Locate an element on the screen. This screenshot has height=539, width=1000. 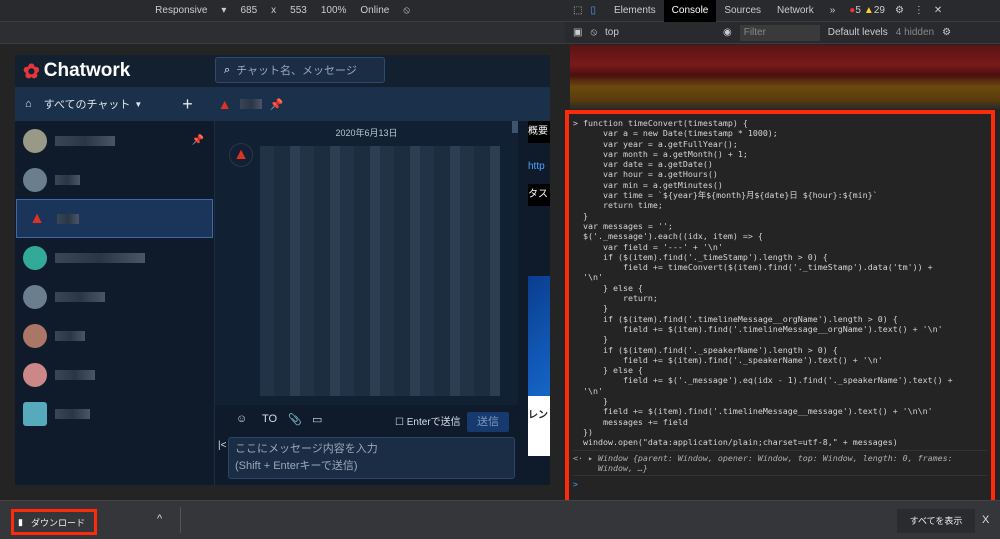
filter-input: Filter is located at coordinates (779, 32).